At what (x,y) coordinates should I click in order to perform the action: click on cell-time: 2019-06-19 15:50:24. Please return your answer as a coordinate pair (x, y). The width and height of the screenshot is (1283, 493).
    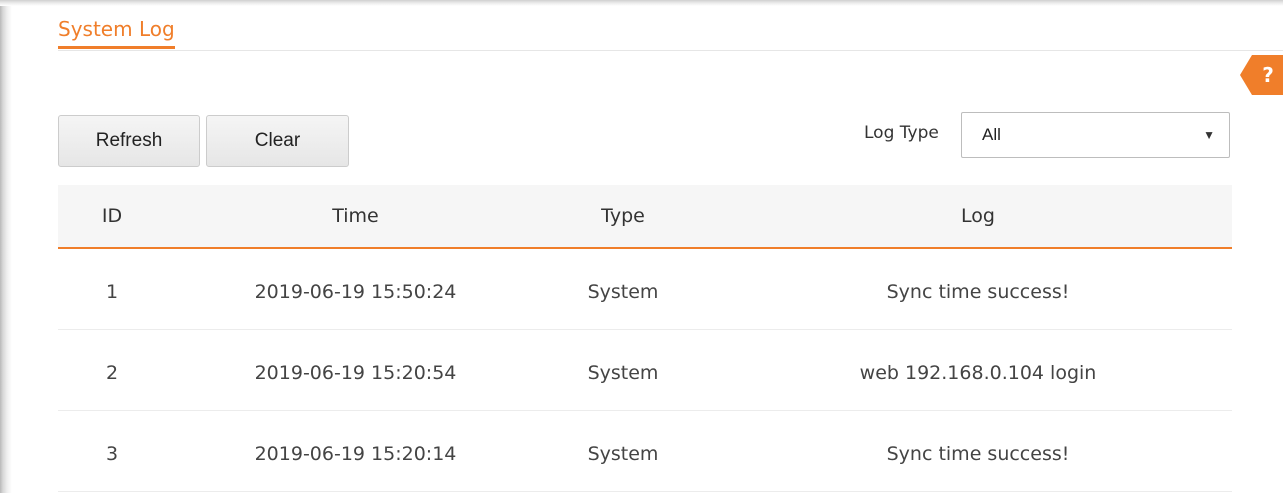
    Looking at the image, I should click on (355, 292).